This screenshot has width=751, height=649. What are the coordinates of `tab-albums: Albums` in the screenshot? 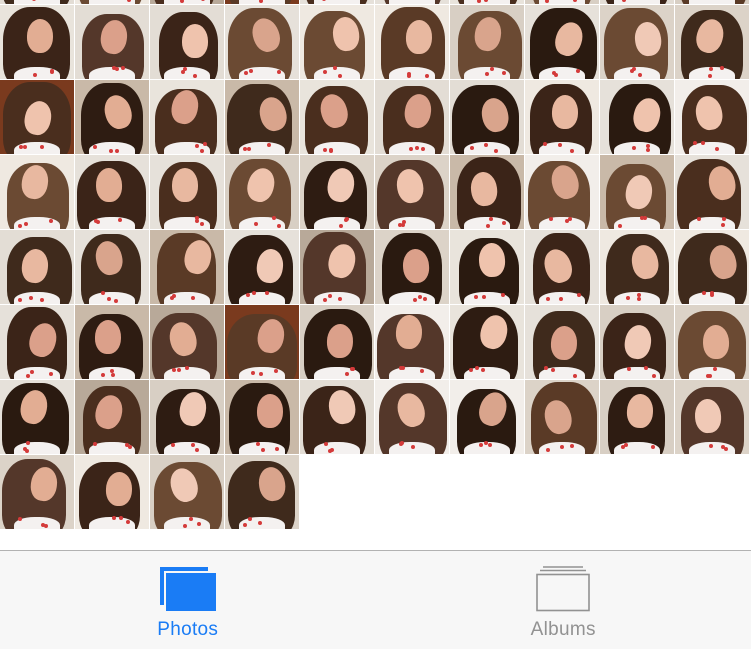 It's located at (563, 600).